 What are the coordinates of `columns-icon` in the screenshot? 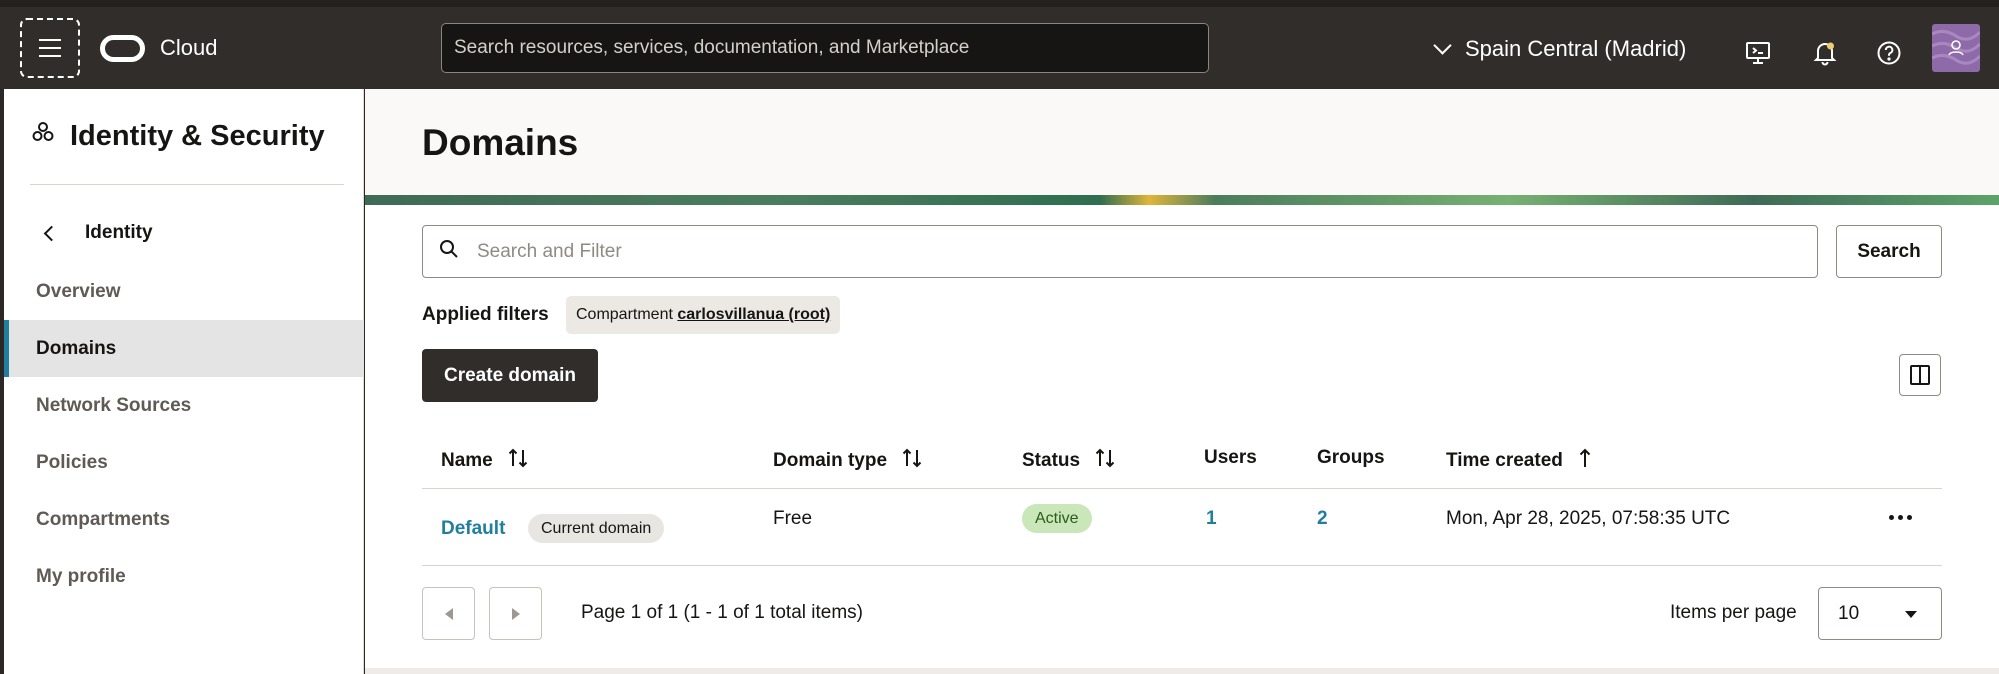 It's located at (1920, 375).